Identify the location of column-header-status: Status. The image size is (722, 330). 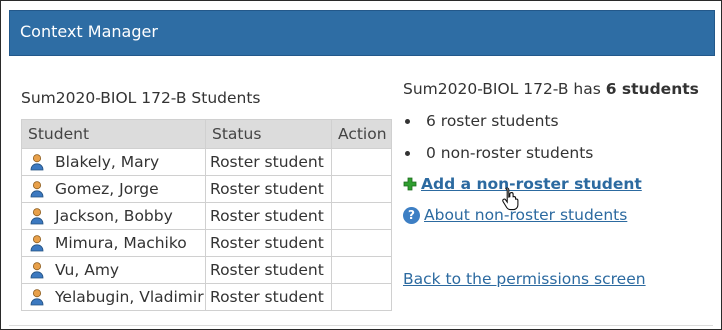
(268, 134).